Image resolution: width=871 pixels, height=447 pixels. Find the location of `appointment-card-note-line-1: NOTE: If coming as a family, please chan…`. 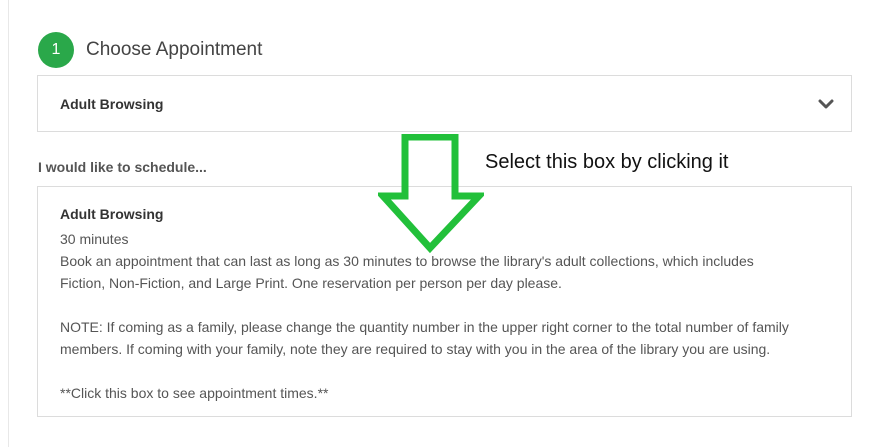

appointment-card-note-line-1: NOTE: If coming as a family, please chan… is located at coordinates (424, 327).